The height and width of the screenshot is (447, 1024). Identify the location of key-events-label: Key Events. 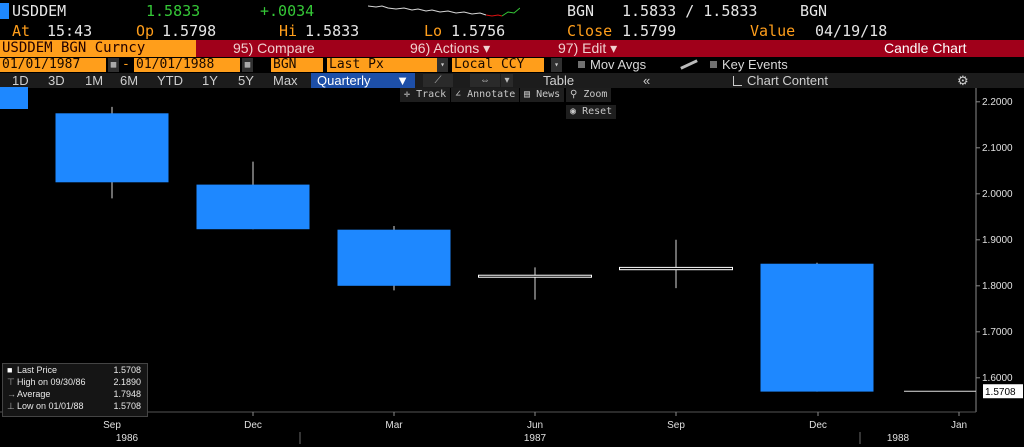
(755, 64).